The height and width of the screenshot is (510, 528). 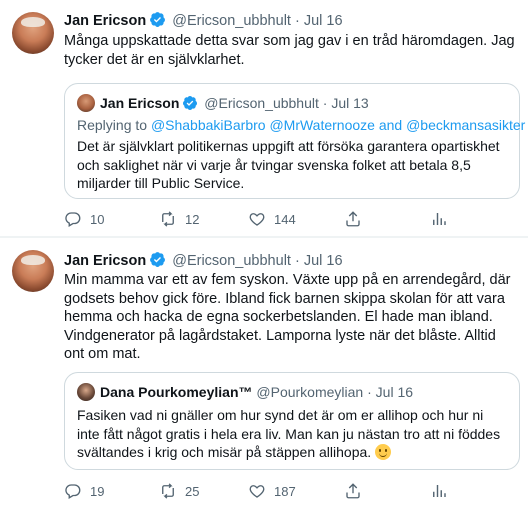 I want to click on replying-to-prefix: Replying to, so click(x=112, y=125).